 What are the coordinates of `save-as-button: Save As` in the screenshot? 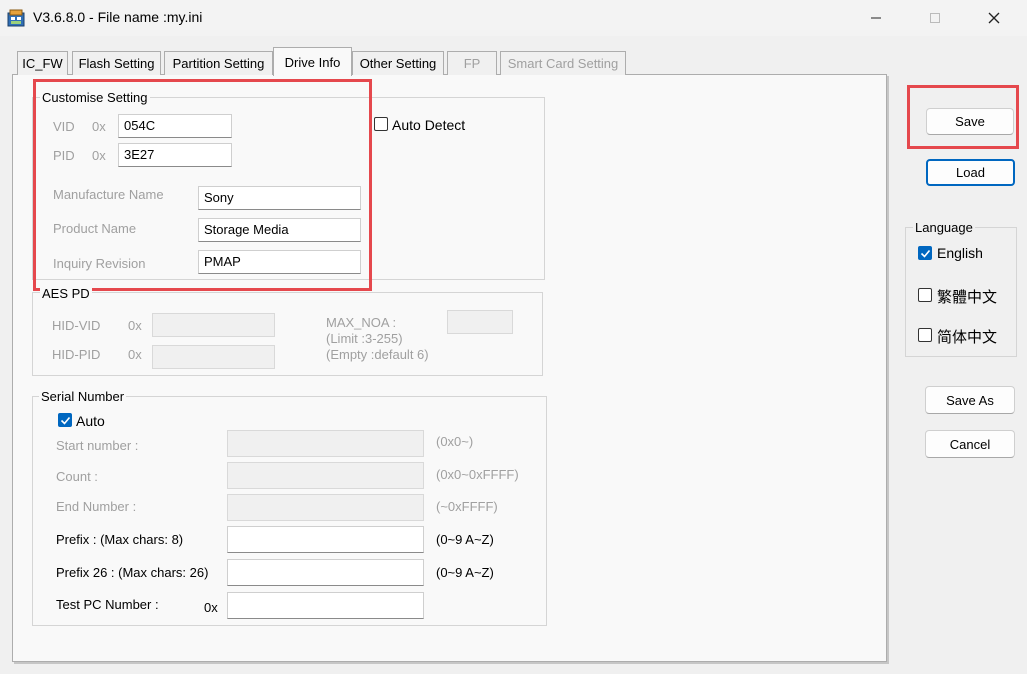 It's located at (970, 400).